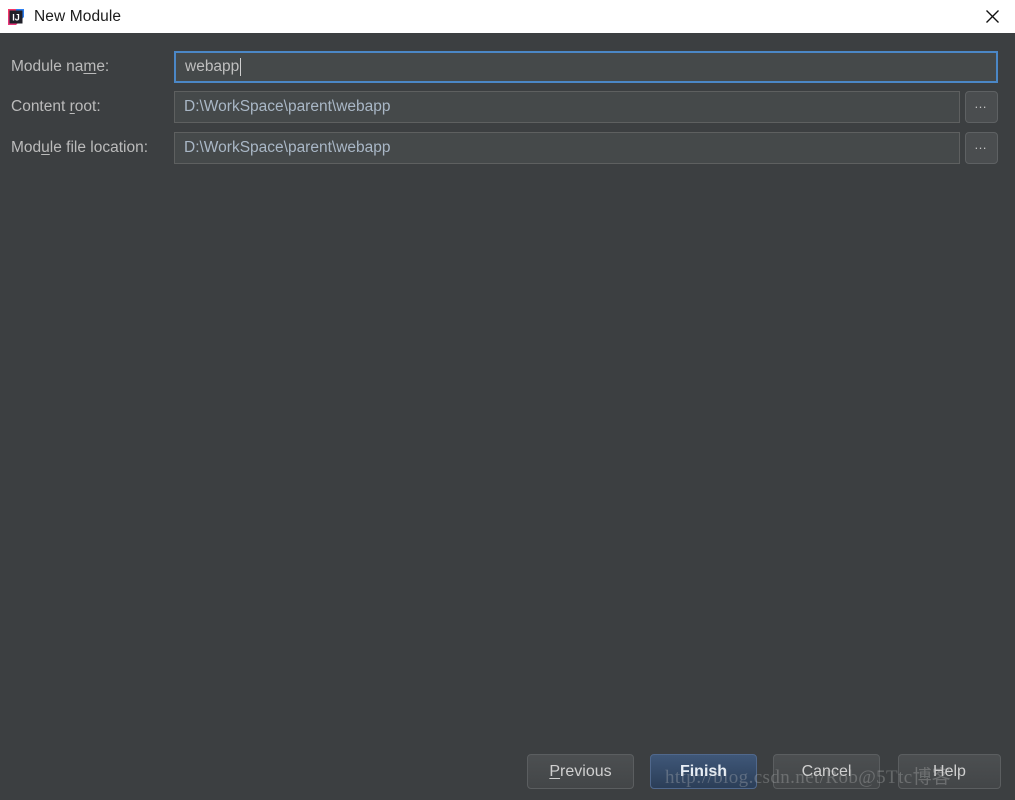 The height and width of the screenshot is (800, 1015). What do you see at coordinates (99, 147) in the screenshot?
I see `label-text-after: le file location:` at bounding box center [99, 147].